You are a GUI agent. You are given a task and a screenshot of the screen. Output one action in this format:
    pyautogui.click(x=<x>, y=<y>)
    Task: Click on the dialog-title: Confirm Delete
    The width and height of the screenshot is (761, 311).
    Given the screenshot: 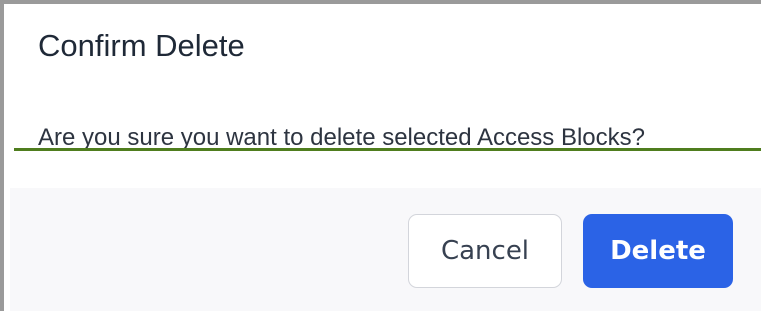 What is the action you would take?
    pyautogui.click(x=141, y=45)
    